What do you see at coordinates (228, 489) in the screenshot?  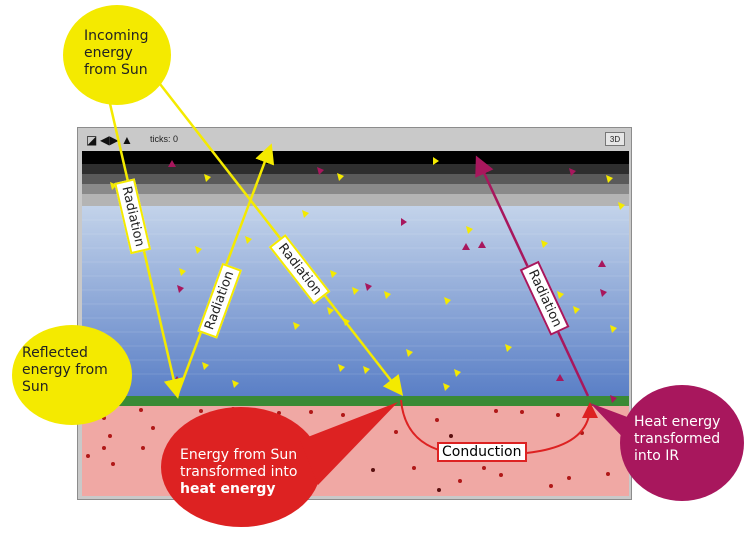 I see `heat-line-3: heat energy` at bounding box center [228, 489].